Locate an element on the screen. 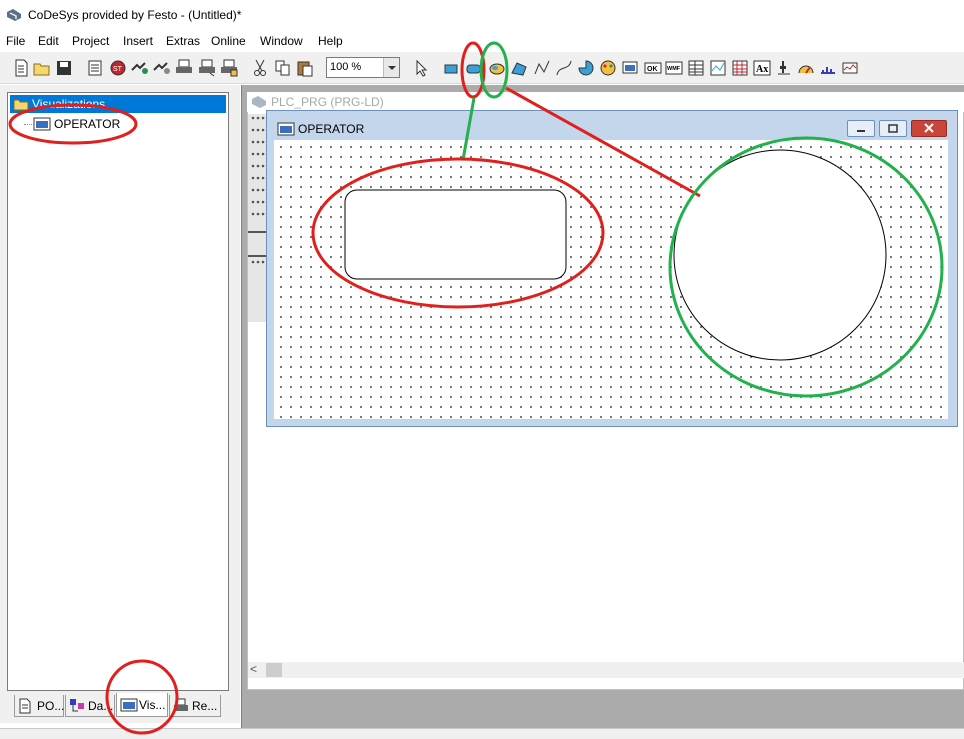 The width and height of the screenshot is (964, 739). bitmap-icon is located at coordinates (607, 67).